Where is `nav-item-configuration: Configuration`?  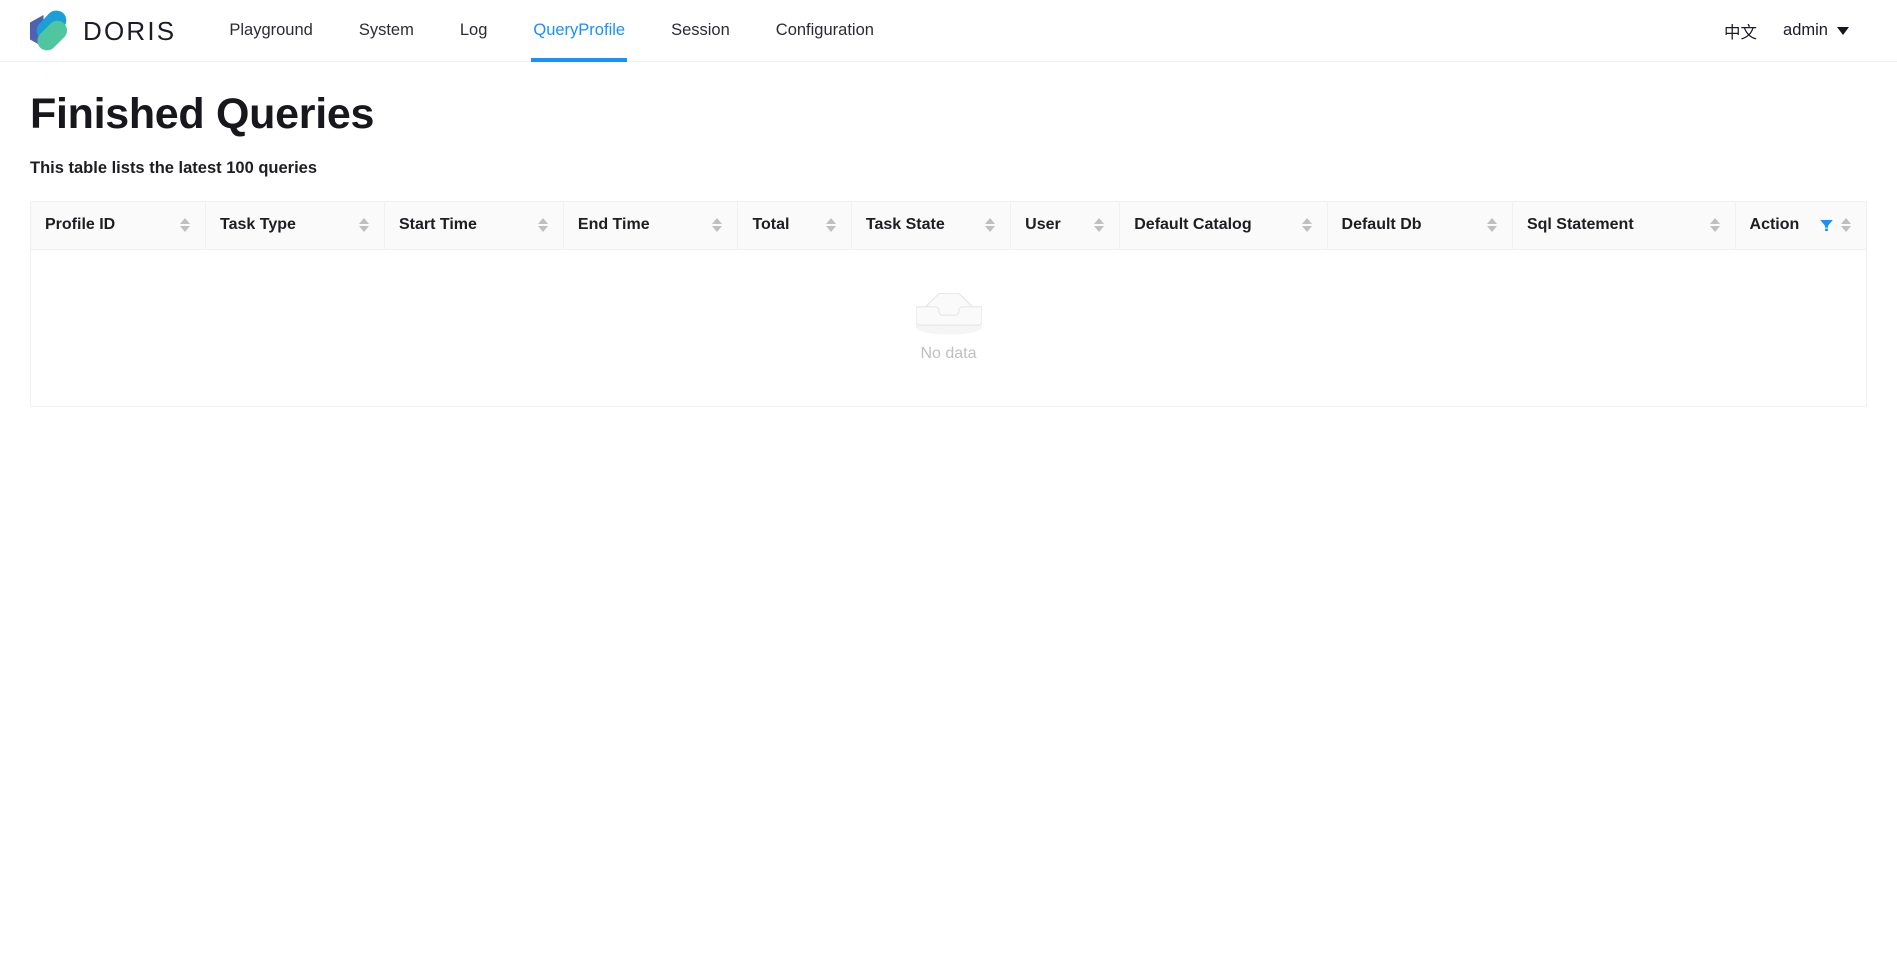 nav-item-configuration: Configuration is located at coordinates (825, 30).